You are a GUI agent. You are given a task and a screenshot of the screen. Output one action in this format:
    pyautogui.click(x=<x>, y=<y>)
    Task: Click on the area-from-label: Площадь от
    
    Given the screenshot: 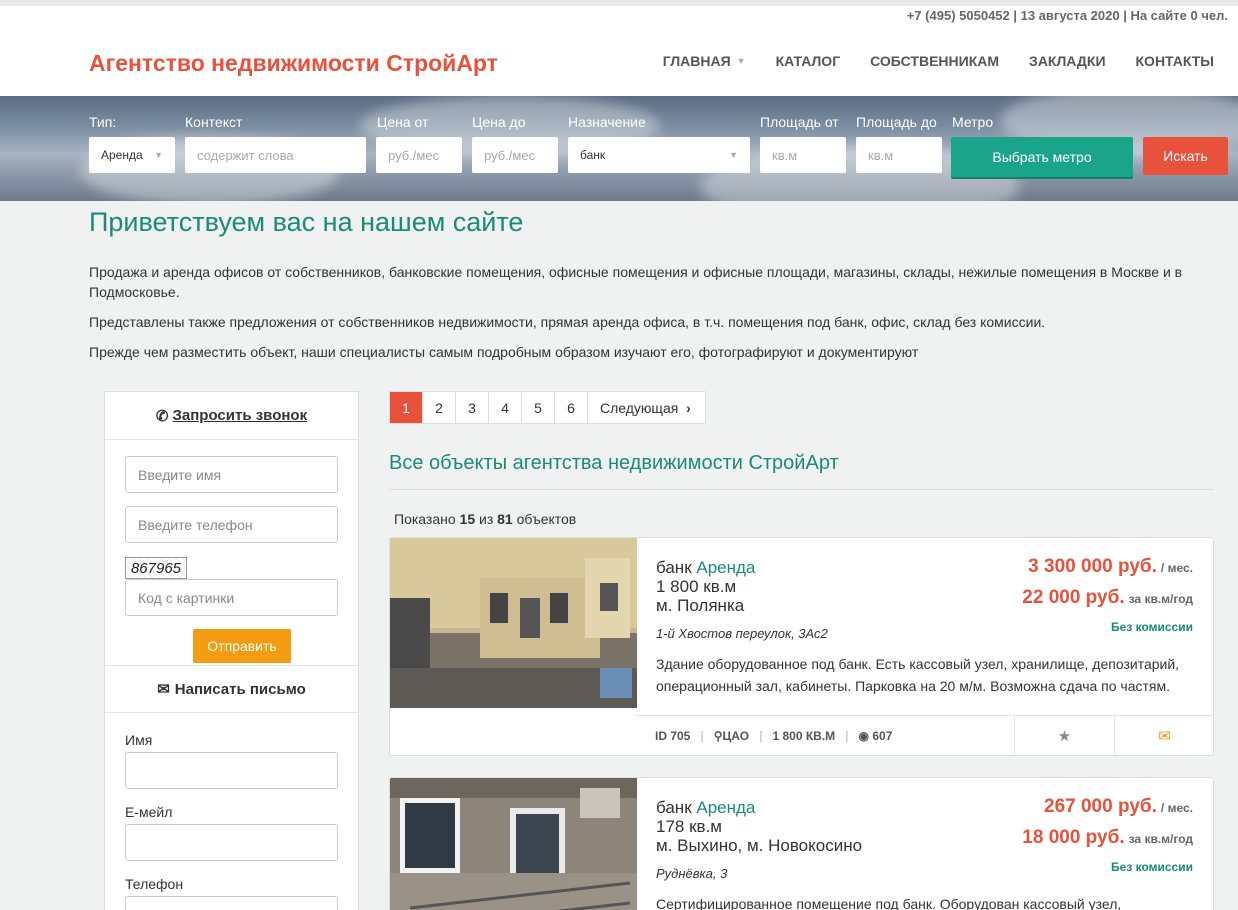 What is the action you would take?
    pyautogui.click(x=799, y=122)
    